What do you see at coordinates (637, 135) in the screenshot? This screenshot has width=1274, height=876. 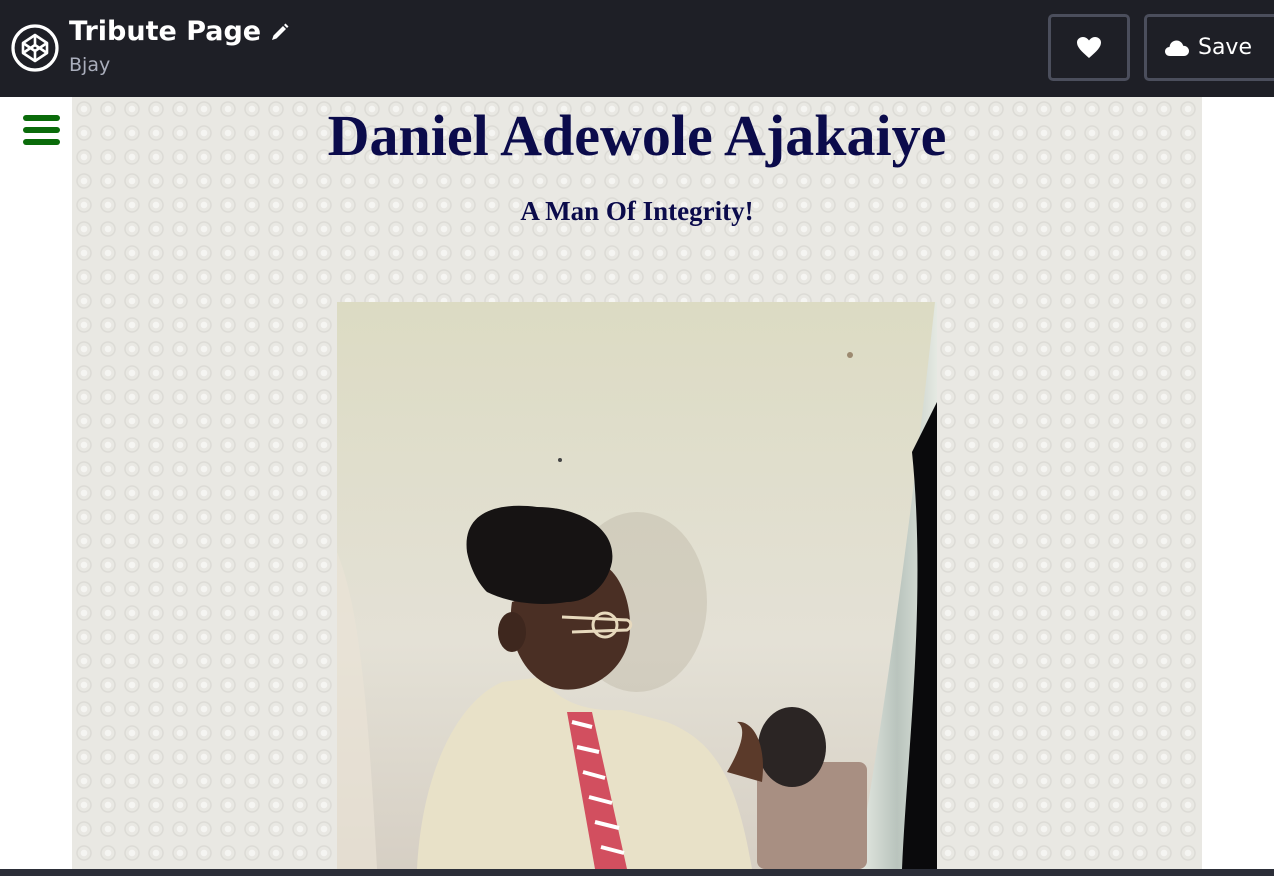 I see `tribute-name: Daniel Adewole Ajakaiye` at bounding box center [637, 135].